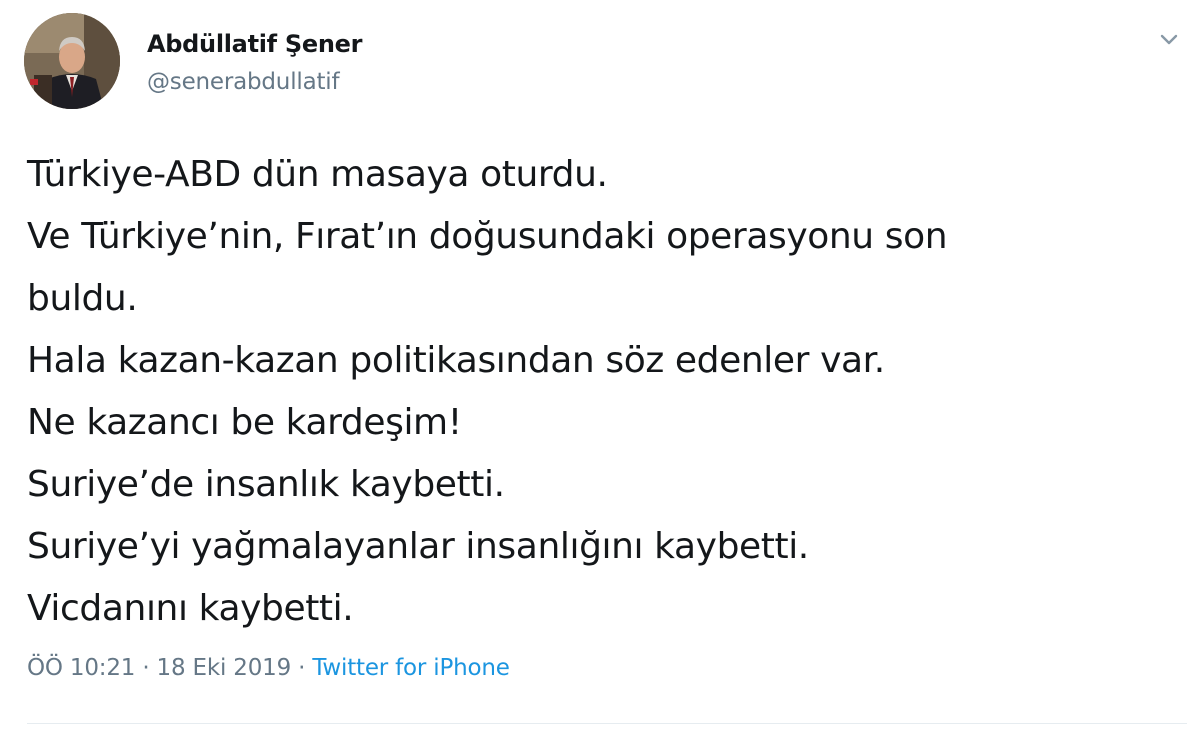  Describe the element at coordinates (266, 484) in the screenshot. I see `tweet-text-line: Suriye’de insanlık kaybetti.` at that location.